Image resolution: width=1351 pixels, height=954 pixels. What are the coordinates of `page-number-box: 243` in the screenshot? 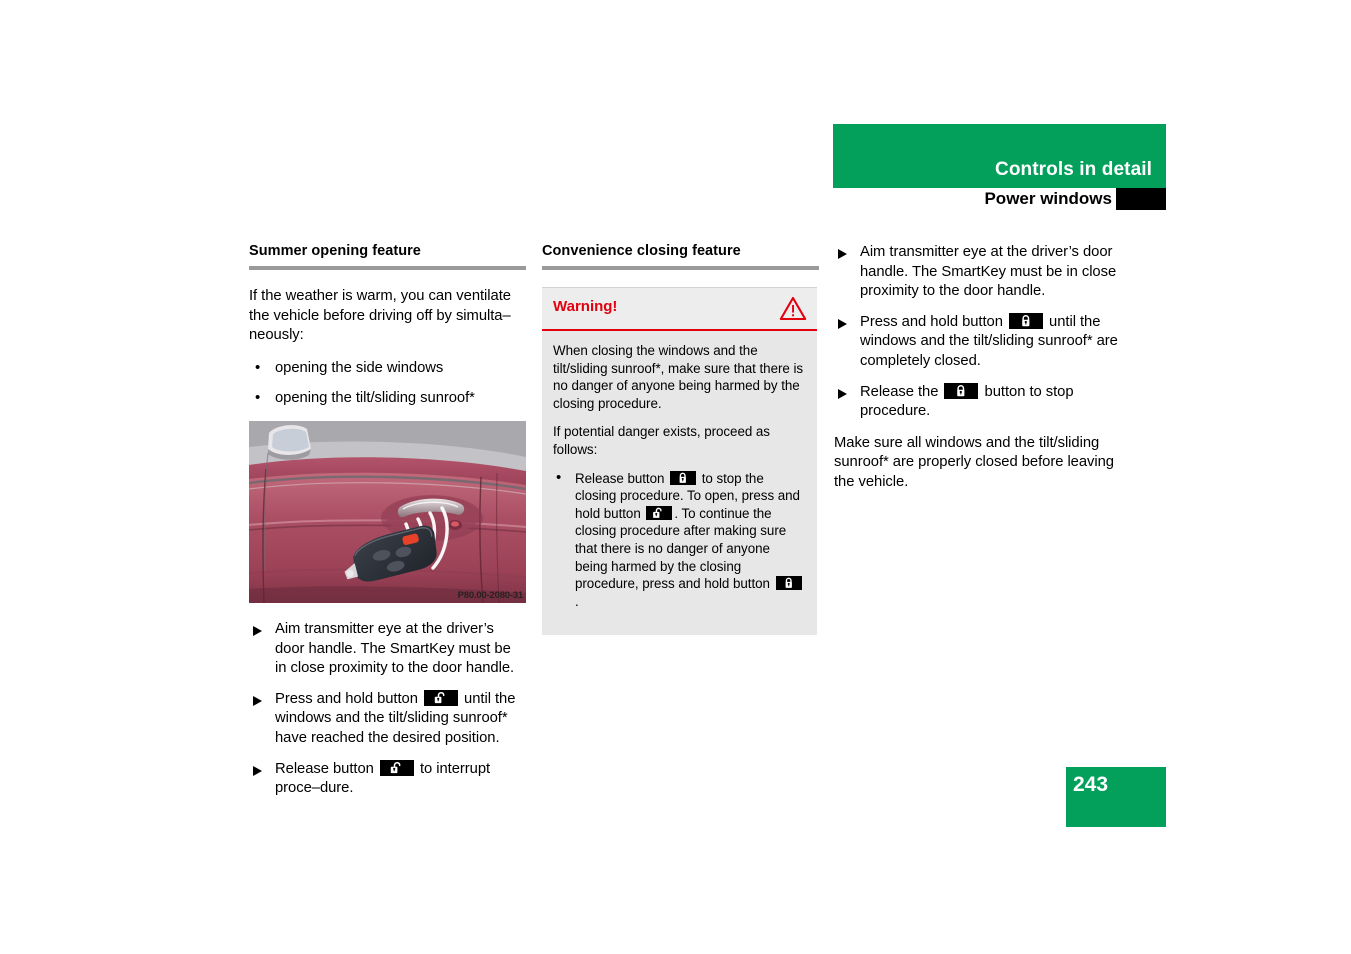 It's located at (1116, 797).